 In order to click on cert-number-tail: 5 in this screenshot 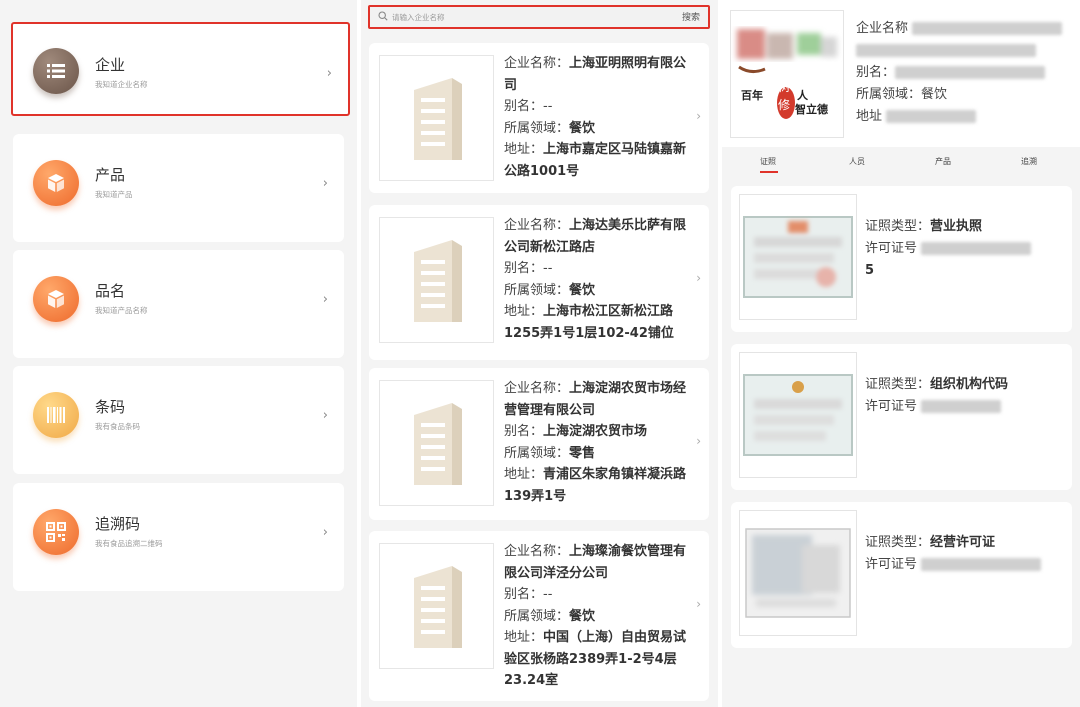, I will do `click(870, 270)`.